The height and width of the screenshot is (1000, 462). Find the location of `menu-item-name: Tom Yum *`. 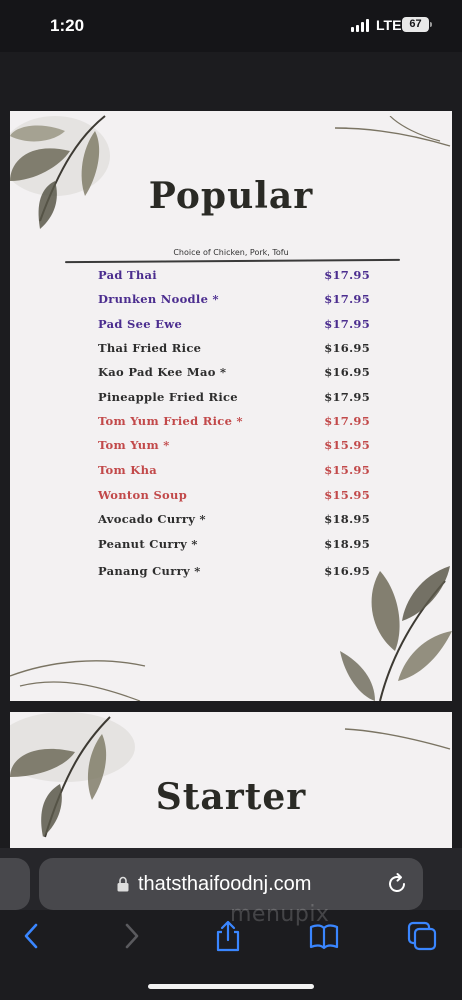

menu-item-name: Tom Yum * is located at coordinates (134, 445).